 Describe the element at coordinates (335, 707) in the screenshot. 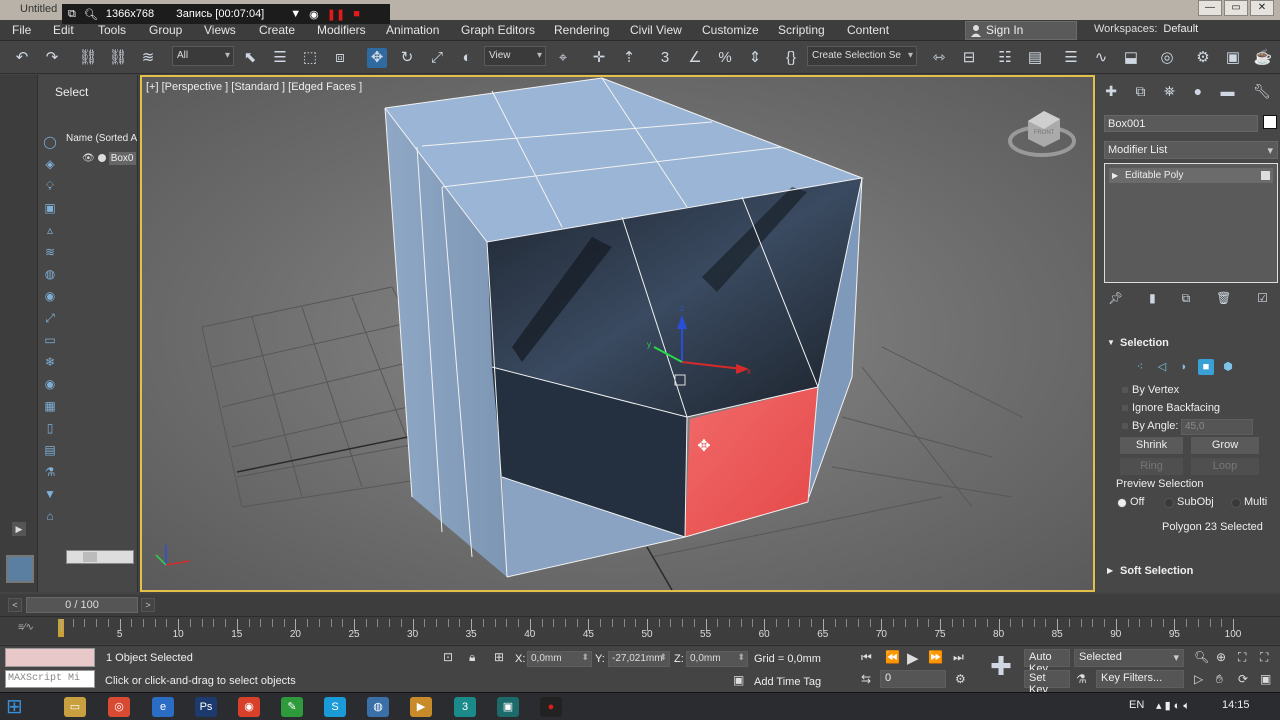

I see `skype-app-icon: S` at that location.